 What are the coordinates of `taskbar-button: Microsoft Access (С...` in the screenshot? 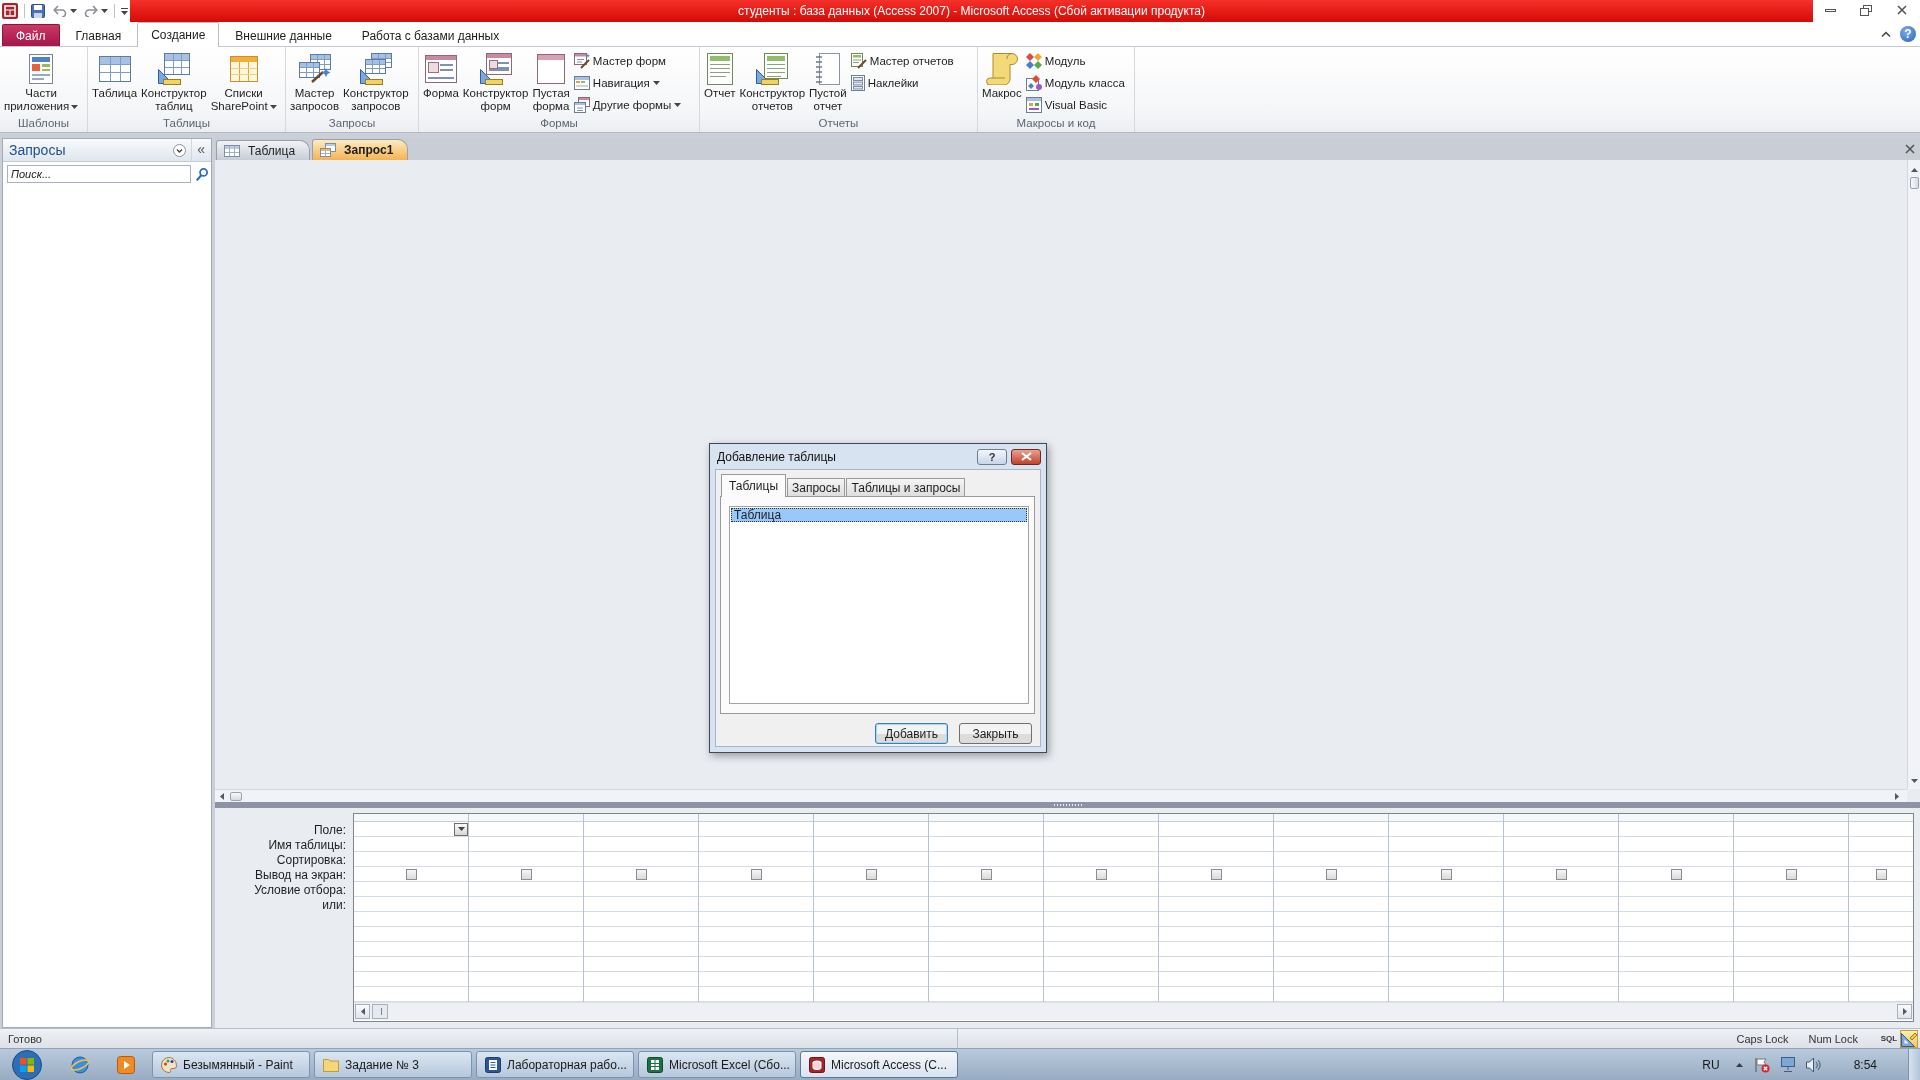 It's located at (879, 1064).